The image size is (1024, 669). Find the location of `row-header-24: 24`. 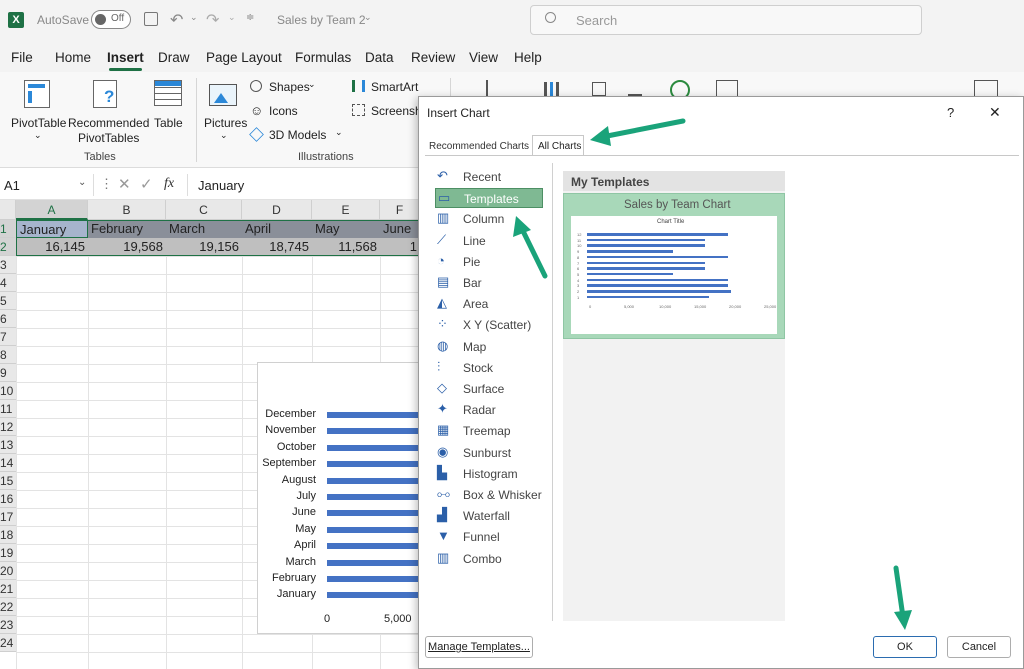

row-header-24: 24 is located at coordinates (8, 643).